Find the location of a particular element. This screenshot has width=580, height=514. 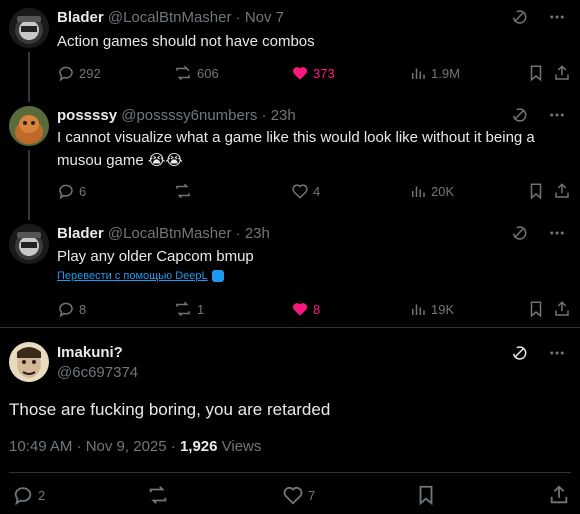

display-name: Imakuni? is located at coordinates (90, 352).